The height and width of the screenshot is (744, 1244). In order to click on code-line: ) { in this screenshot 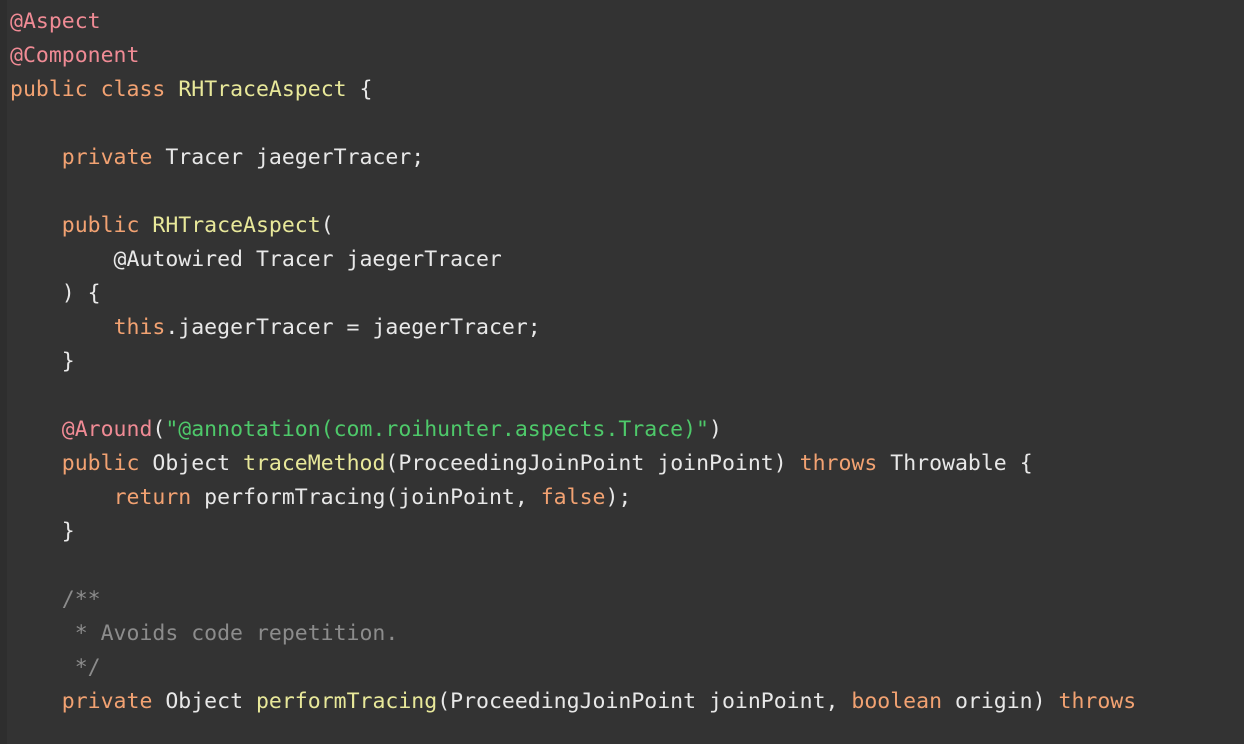, I will do `click(627, 294)`.